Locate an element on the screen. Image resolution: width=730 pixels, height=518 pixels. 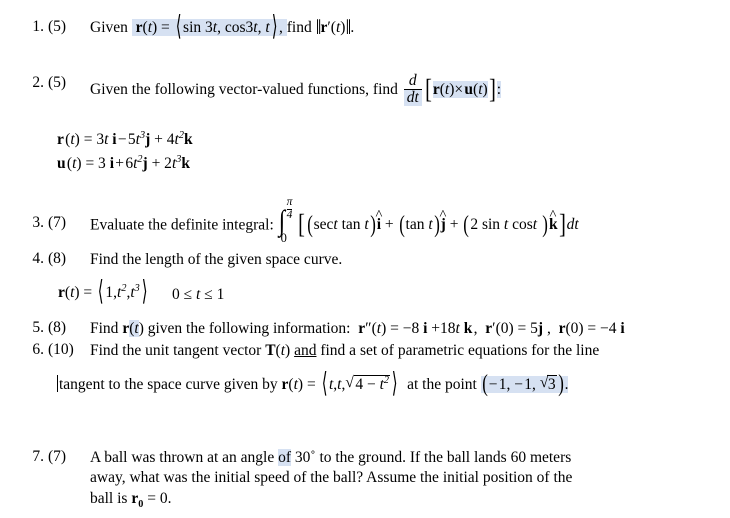
problem-2-function-r: r (t) = 3t i − 5t3j + 4t2k is located at coordinates (125, 138).